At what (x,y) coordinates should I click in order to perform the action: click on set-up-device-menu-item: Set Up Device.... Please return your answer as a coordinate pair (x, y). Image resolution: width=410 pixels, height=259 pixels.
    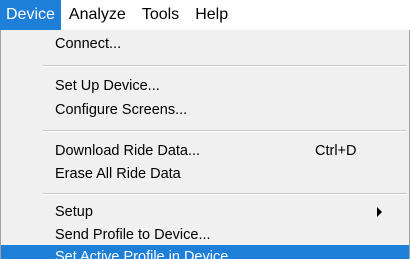
    Looking at the image, I should click on (205, 86).